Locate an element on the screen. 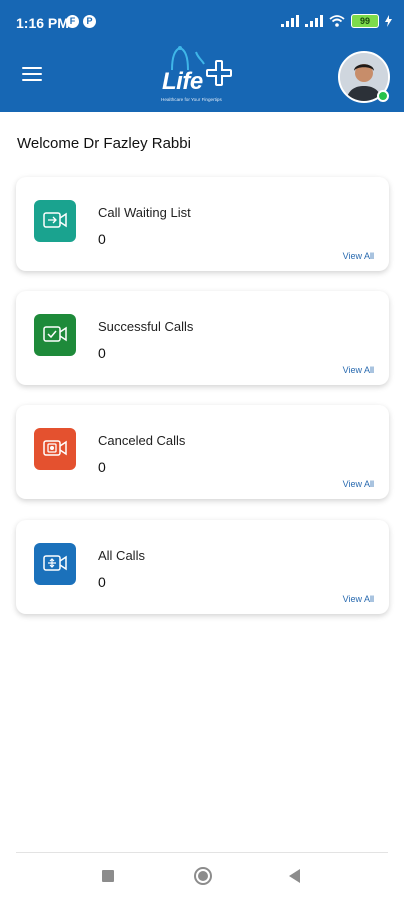  status-time: 1:16 PM is located at coordinates (42, 23).